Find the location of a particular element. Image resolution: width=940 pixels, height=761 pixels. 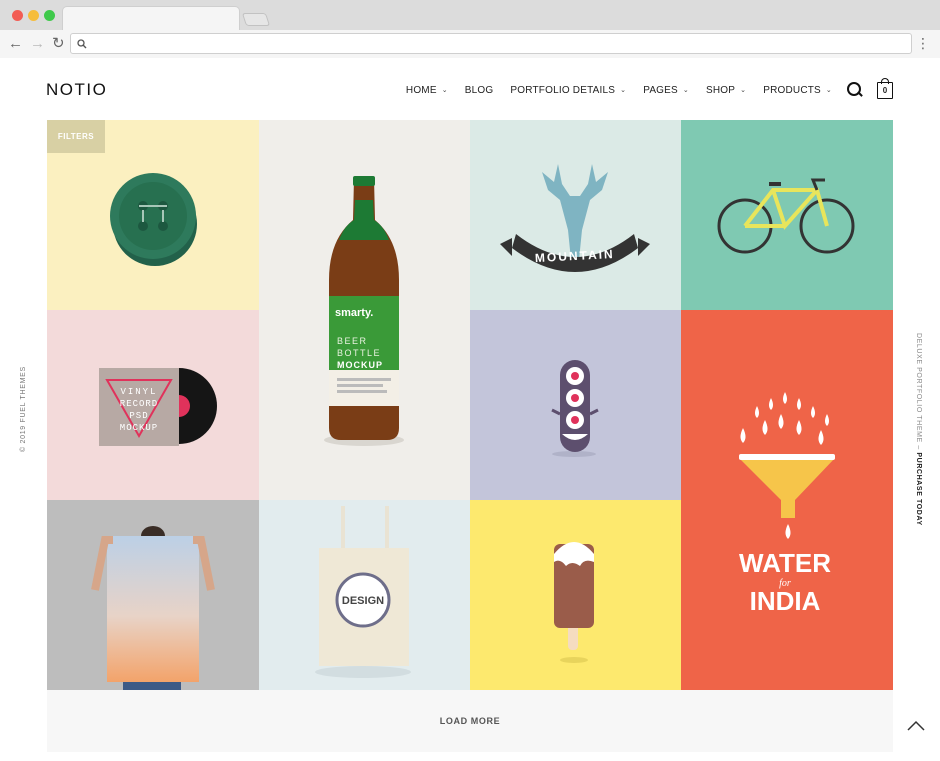

browser-tab is located at coordinates (151, 18).